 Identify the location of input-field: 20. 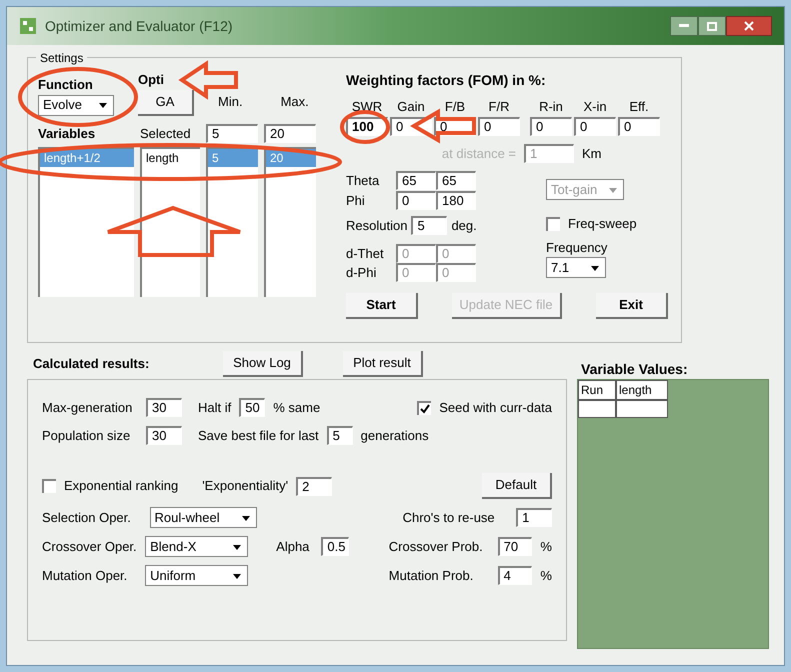
(290, 133).